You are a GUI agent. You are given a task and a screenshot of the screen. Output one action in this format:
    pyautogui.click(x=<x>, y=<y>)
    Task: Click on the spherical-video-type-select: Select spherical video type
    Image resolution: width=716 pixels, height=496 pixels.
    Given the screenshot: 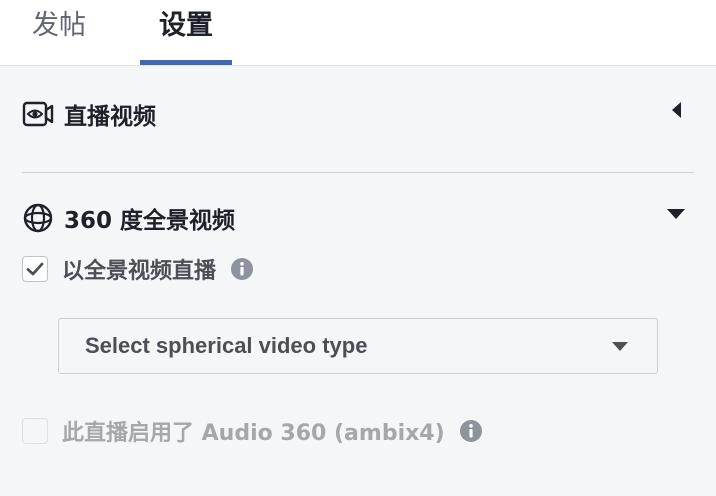 What is the action you would take?
    pyautogui.click(x=358, y=346)
    